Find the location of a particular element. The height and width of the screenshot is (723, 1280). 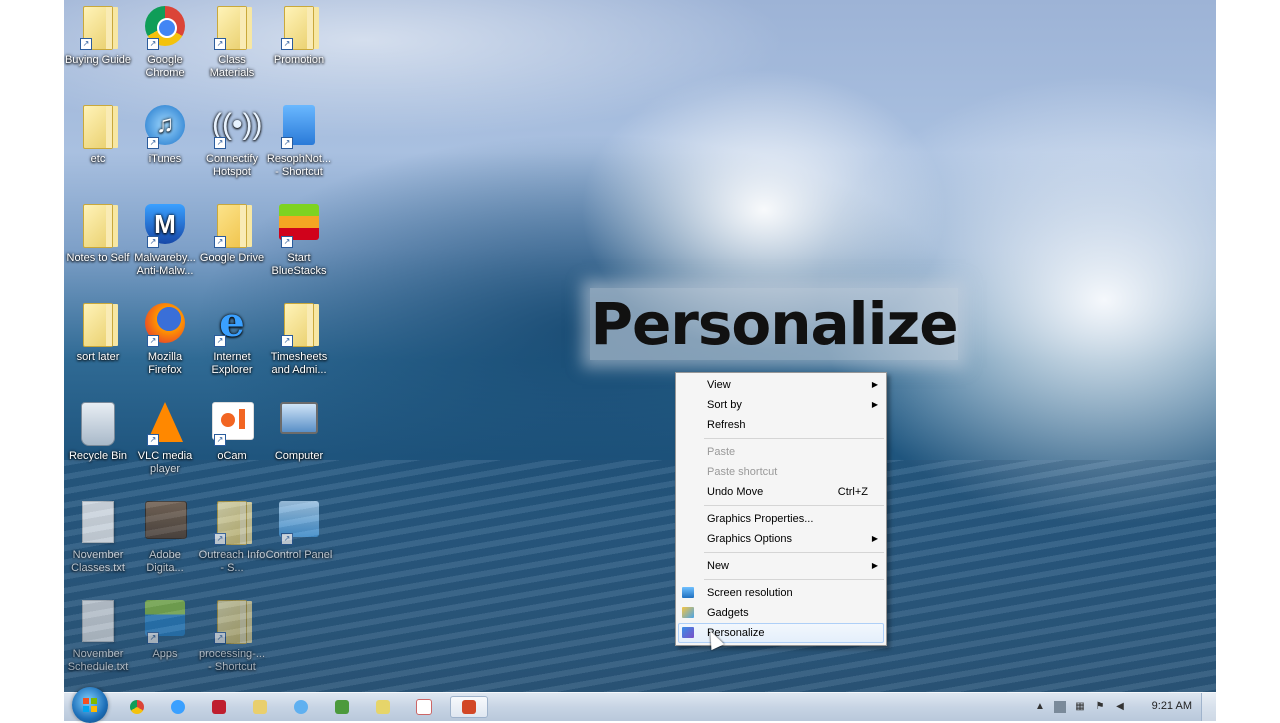

desktop-icon-google-drive: ↗ Google Drive is located at coordinates (232, 231).